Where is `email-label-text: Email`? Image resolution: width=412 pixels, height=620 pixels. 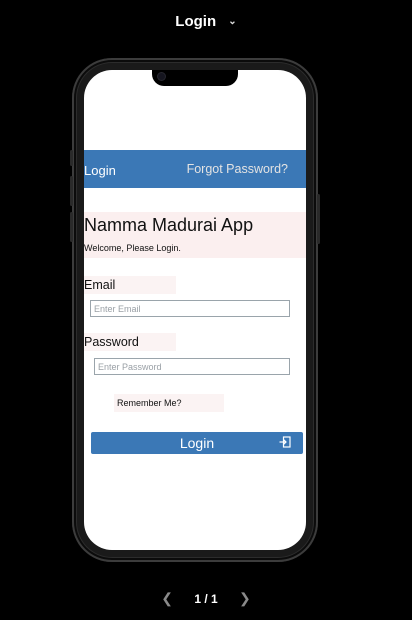 email-label-text: Email is located at coordinates (100, 285).